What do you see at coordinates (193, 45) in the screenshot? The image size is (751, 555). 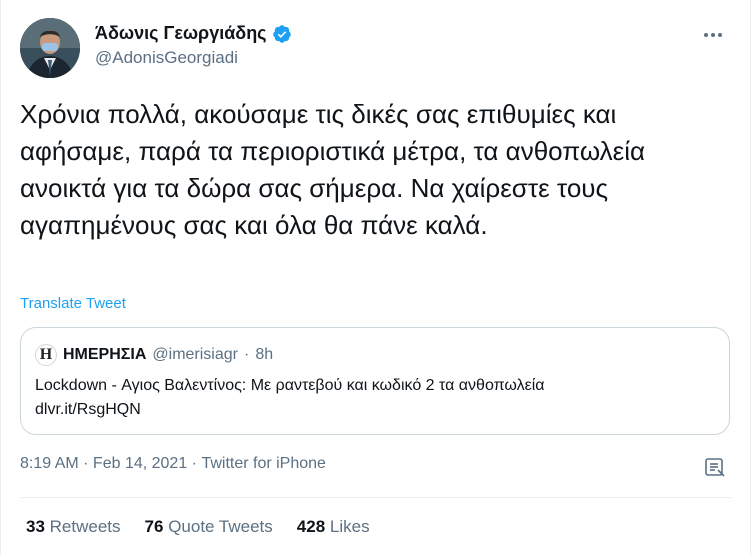 I see `author-info: Άδωνις Γεωργιάδης @AdonisGeorgiadi` at bounding box center [193, 45].